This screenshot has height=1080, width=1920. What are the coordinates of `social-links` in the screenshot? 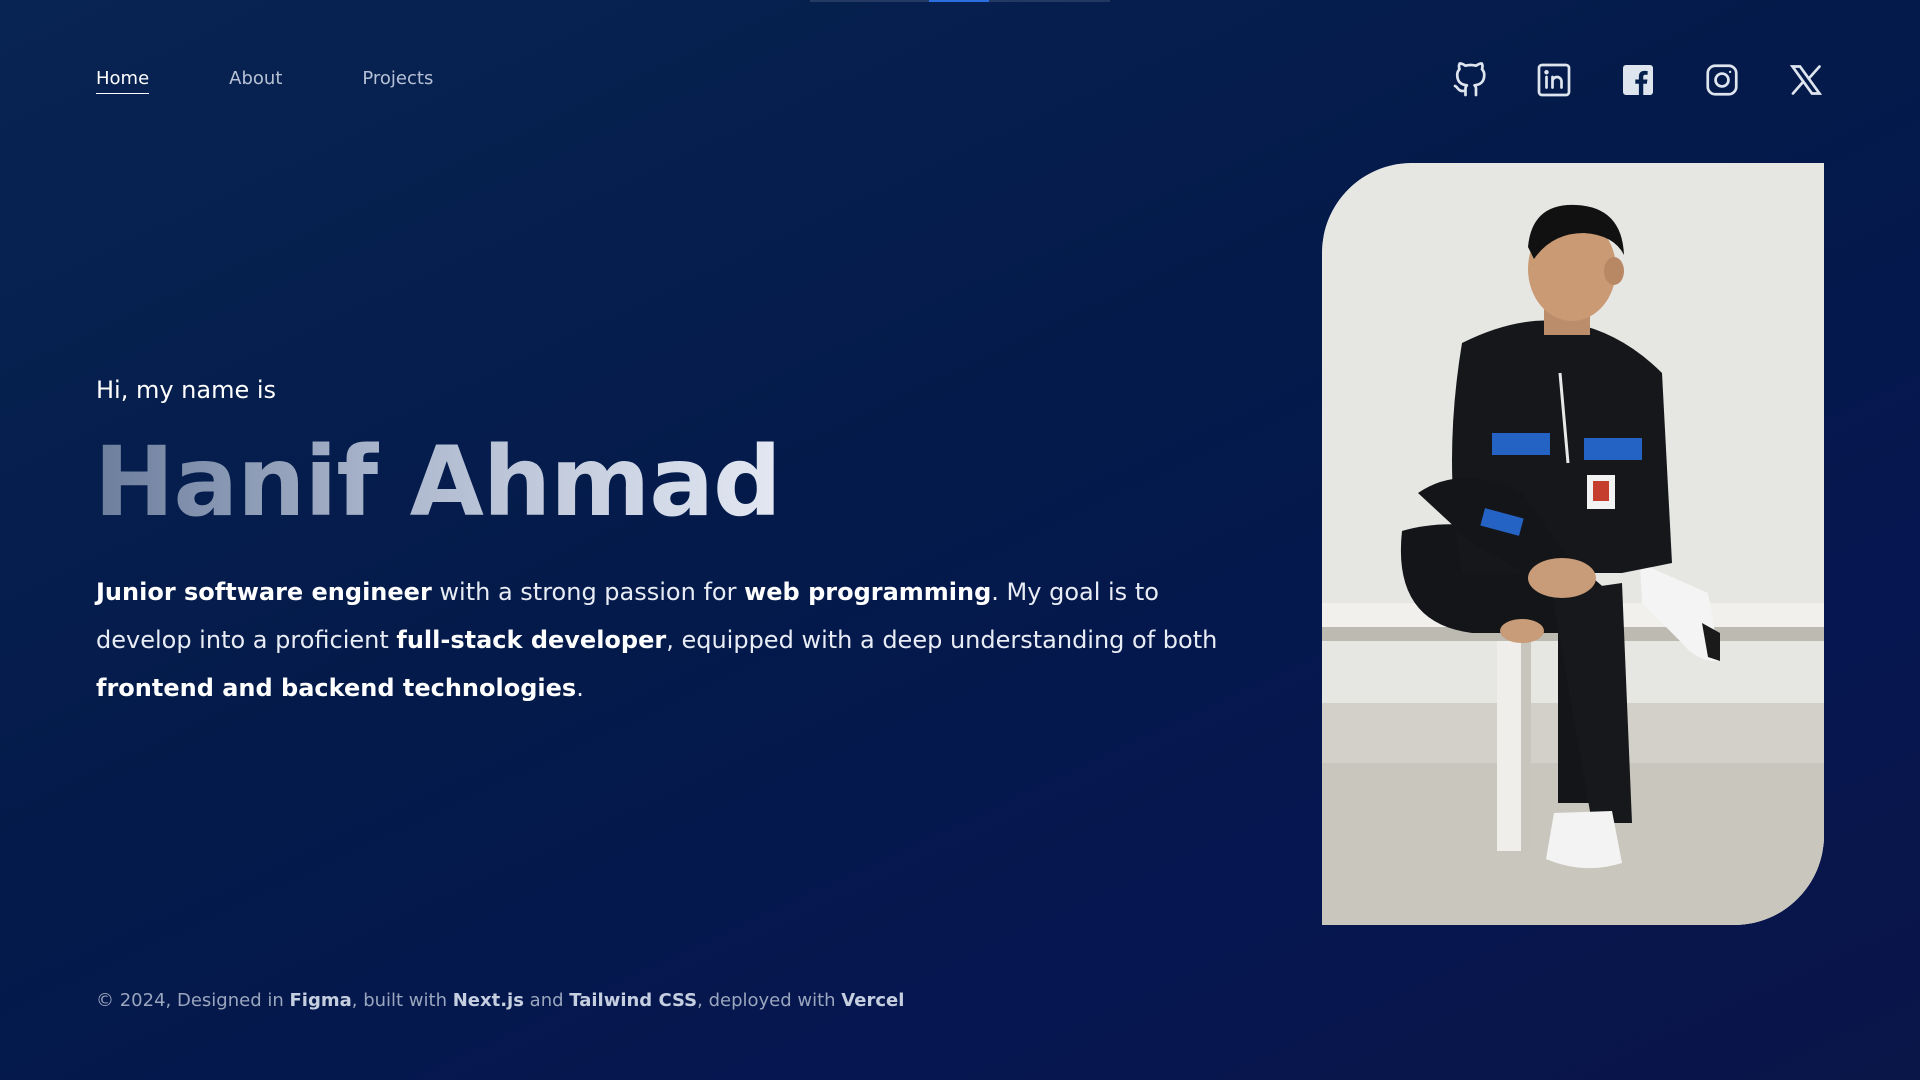 It's located at (1638, 80).